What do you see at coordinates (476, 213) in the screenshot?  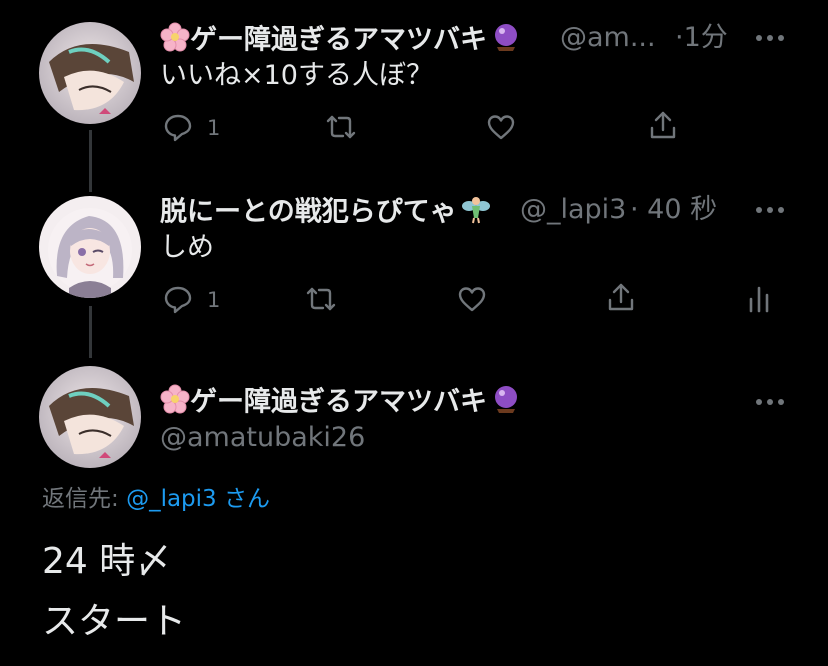 I see `fairy-icon` at bounding box center [476, 213].